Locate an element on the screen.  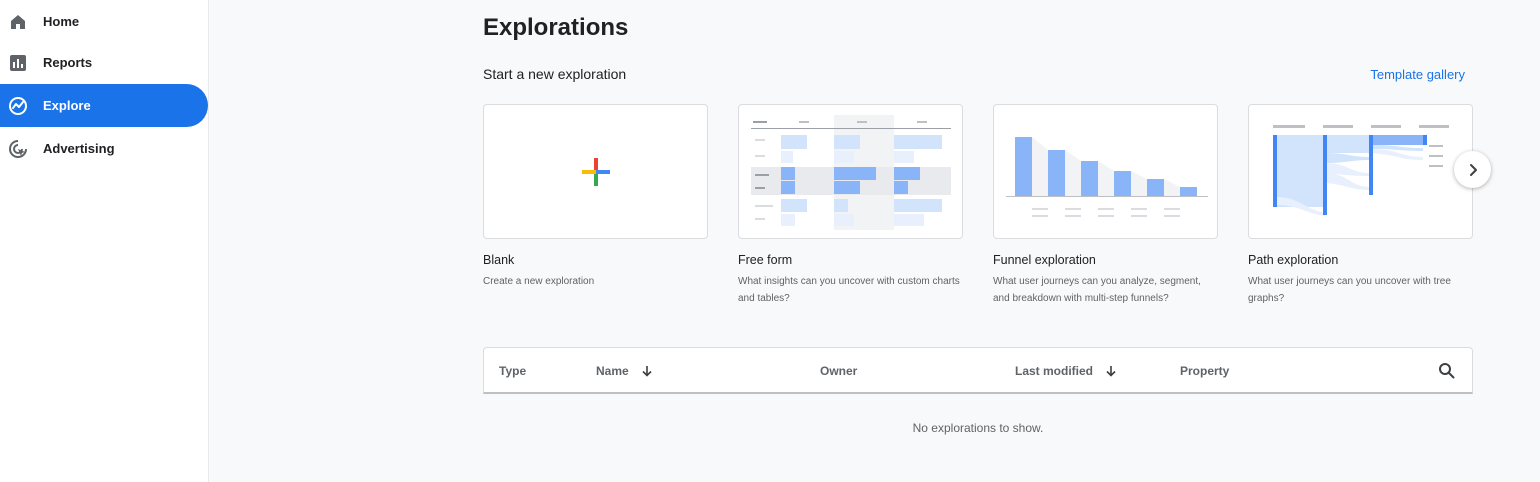
column-label: Property is located at coordinates (1205, 371).